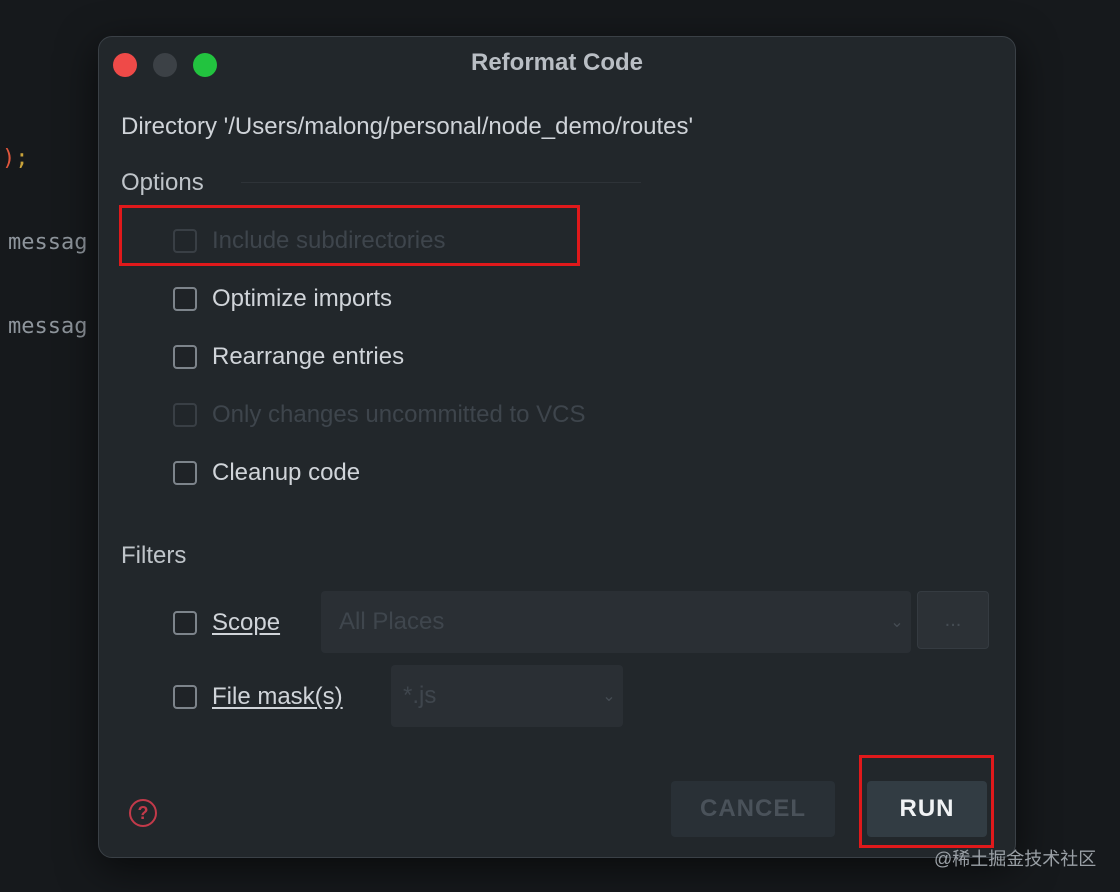 The width and height of the screenshot is (1120, 892). Describe the element at coordinates (15, 158) in the screenshot. I see `editor-semicolon: );` at that location.